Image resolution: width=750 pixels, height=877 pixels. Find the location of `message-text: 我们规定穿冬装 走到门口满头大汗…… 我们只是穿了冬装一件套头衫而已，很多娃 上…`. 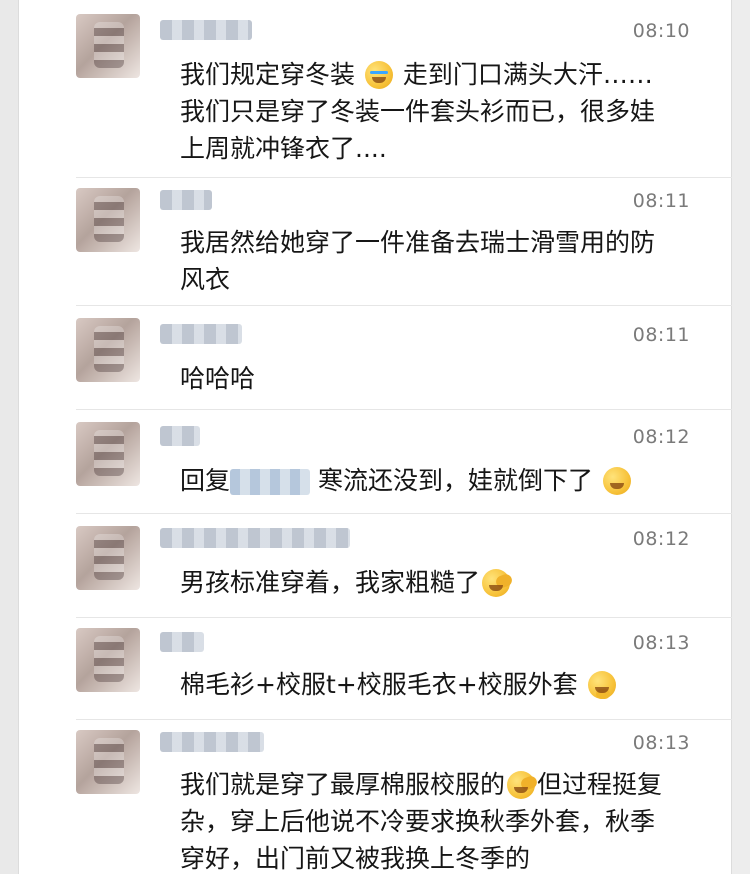

message-text: 我们规定穿冬装 走到门口满头大汗…… 我们只是穿了冬装一件套头衫而已，很多娃 上… is located at coordinates (436, 111).